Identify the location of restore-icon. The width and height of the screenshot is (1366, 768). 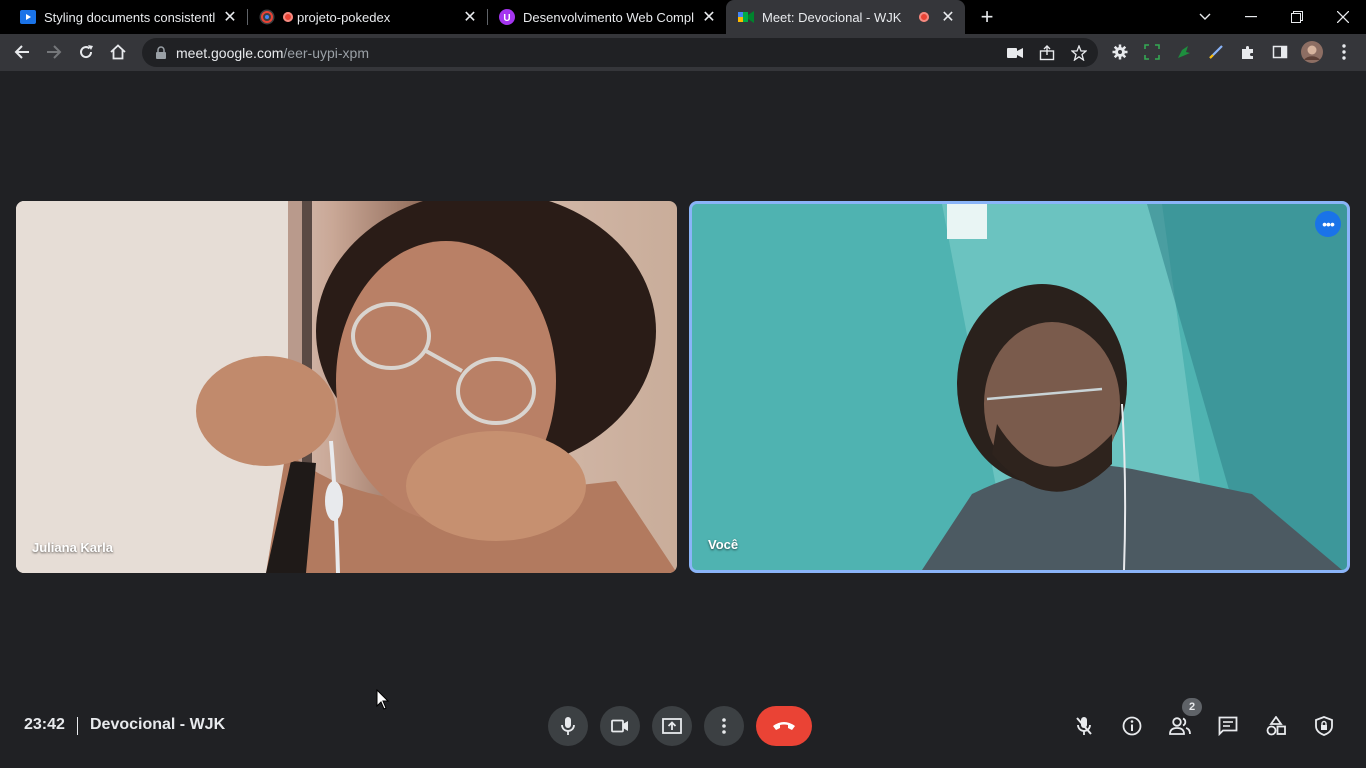
(1297, 17).